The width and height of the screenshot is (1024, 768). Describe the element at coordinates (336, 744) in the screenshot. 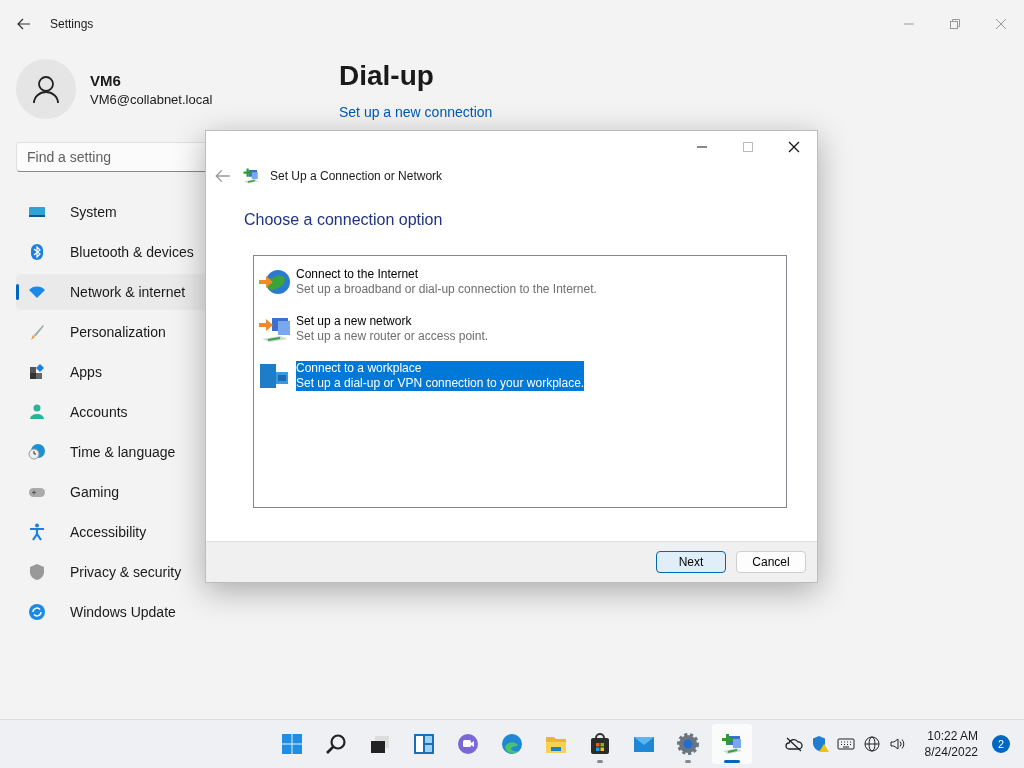

I see `search-icon` at that location.